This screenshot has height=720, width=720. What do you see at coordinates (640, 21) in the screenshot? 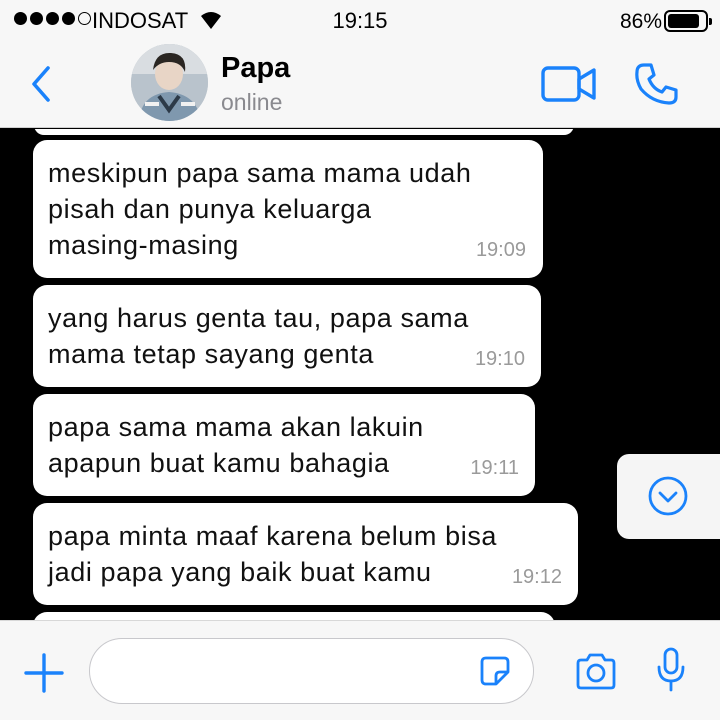
I see `battery-percentage: 86%` at bounding box center [640, 21].